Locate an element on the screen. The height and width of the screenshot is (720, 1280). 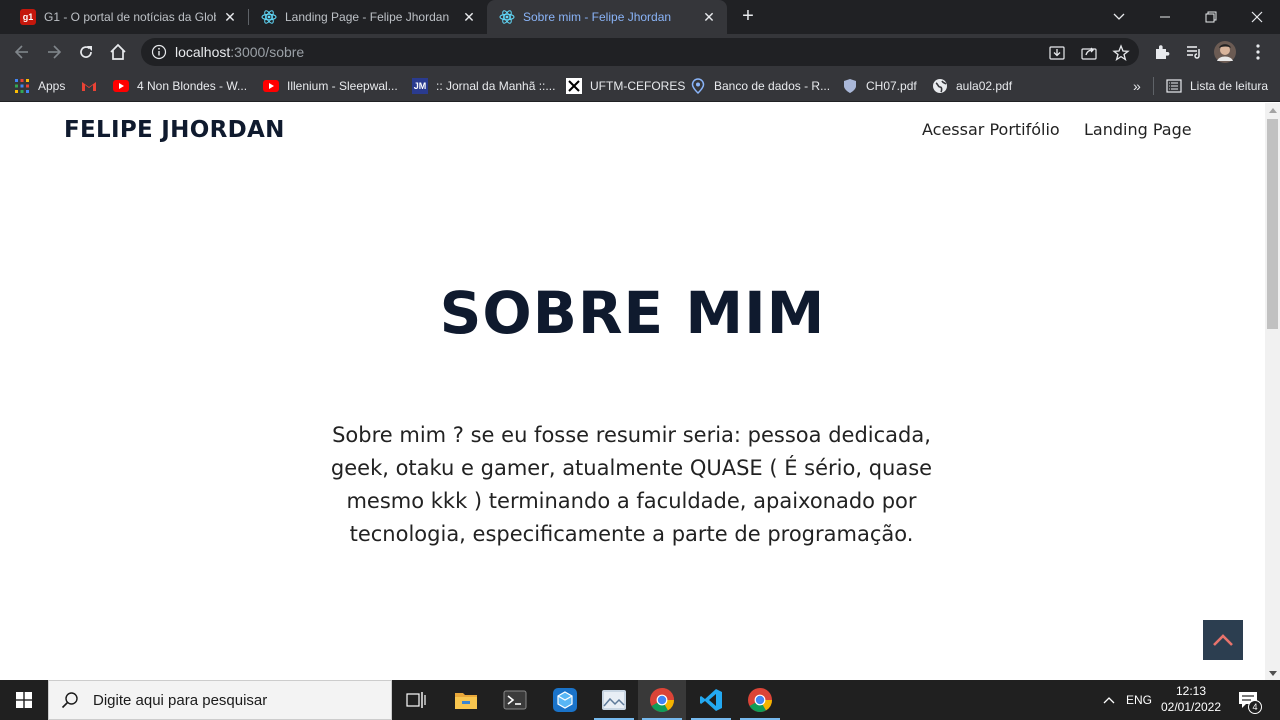
more-bookmarks-icon: » is located at coordinates (1137, 86).